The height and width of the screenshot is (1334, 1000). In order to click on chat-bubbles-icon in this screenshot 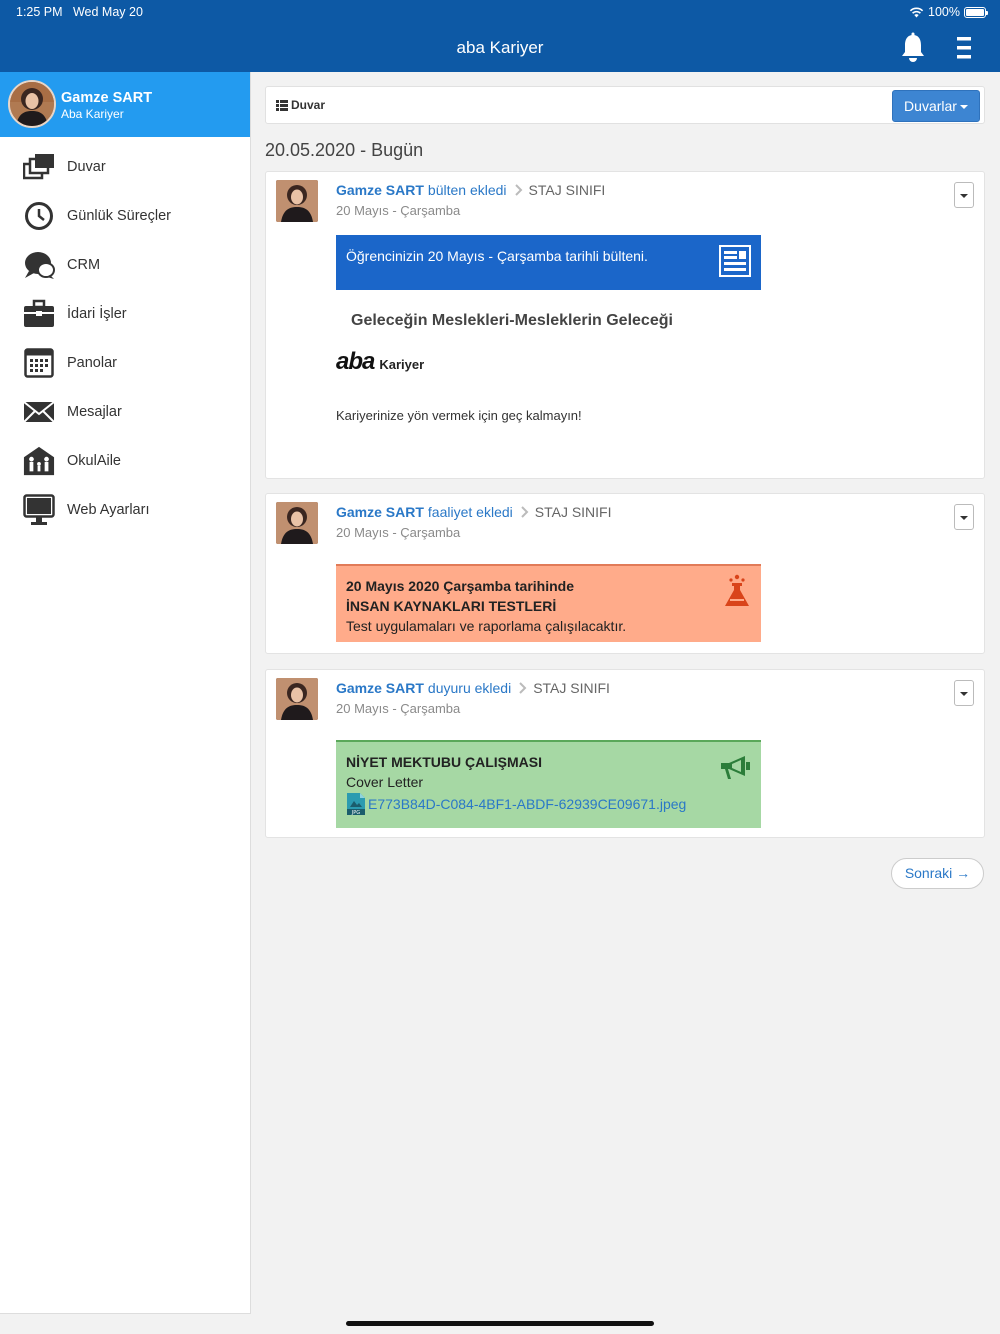, I will do `click(39, 265)`.